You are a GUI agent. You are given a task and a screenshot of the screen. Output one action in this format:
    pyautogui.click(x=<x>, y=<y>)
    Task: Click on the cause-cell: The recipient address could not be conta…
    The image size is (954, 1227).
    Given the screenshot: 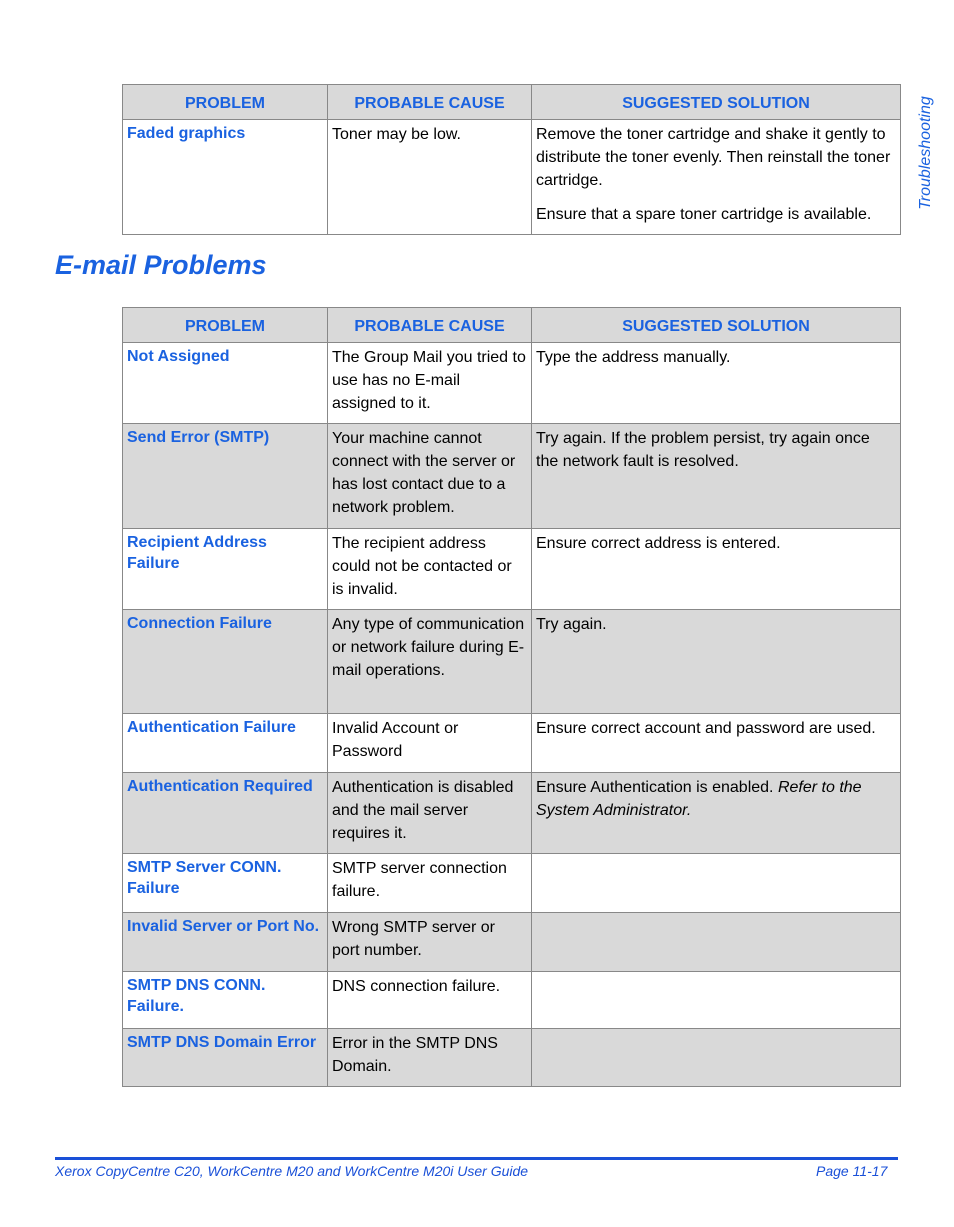 What is the action you would take?
    pyautogui.click(x=429, y=569)
    